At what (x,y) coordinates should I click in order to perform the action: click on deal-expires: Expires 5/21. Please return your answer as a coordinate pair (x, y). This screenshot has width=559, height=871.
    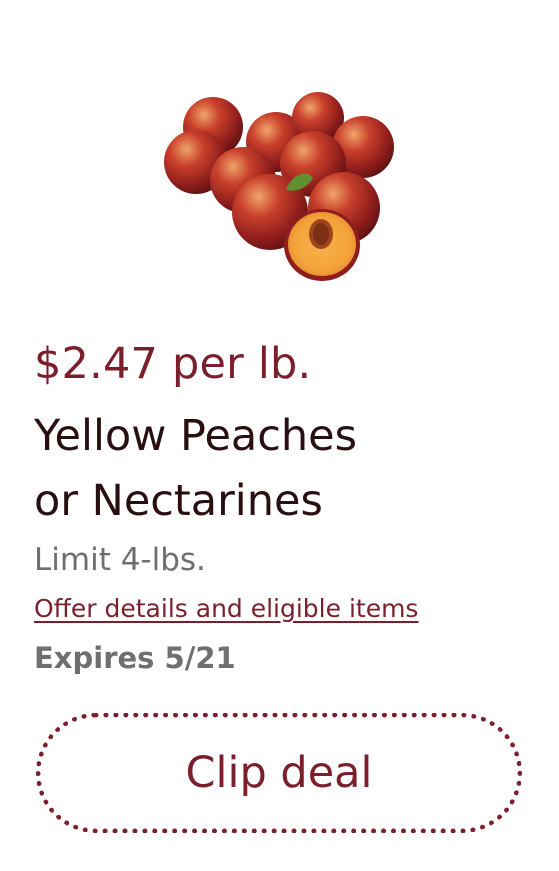
    Looking at the image, I should click on (135, 658).